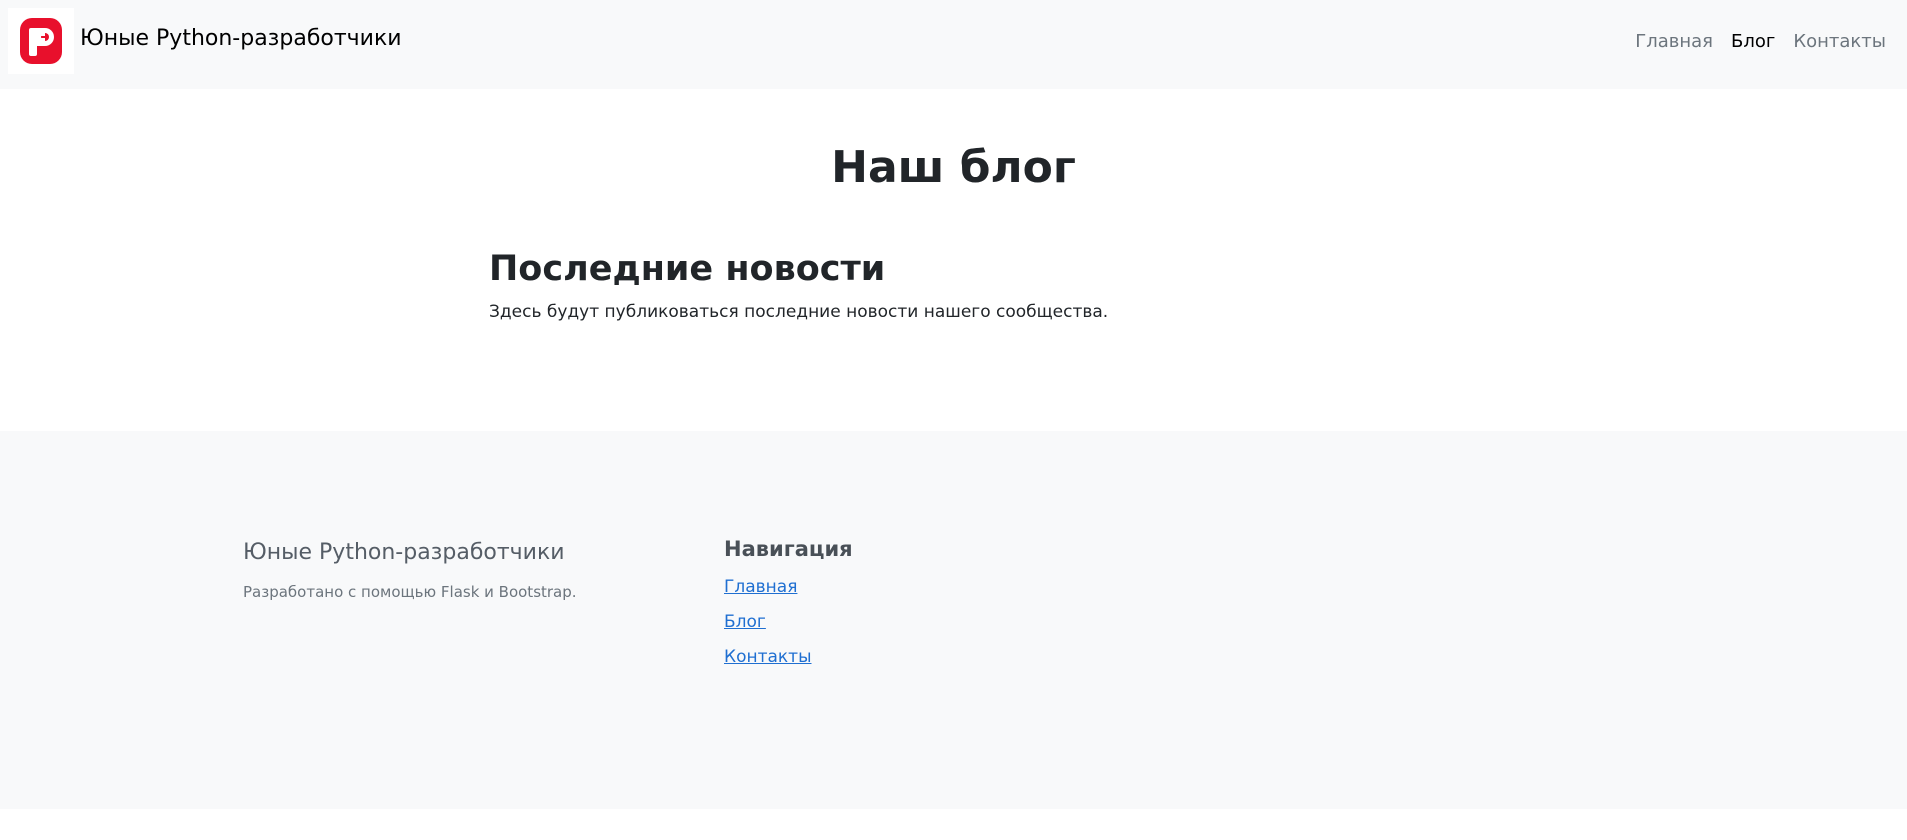  What do you see at coordinates (760, 587) in the screenshot?
I see `footer-link-home: Главная` at bounding box center [760, 587].